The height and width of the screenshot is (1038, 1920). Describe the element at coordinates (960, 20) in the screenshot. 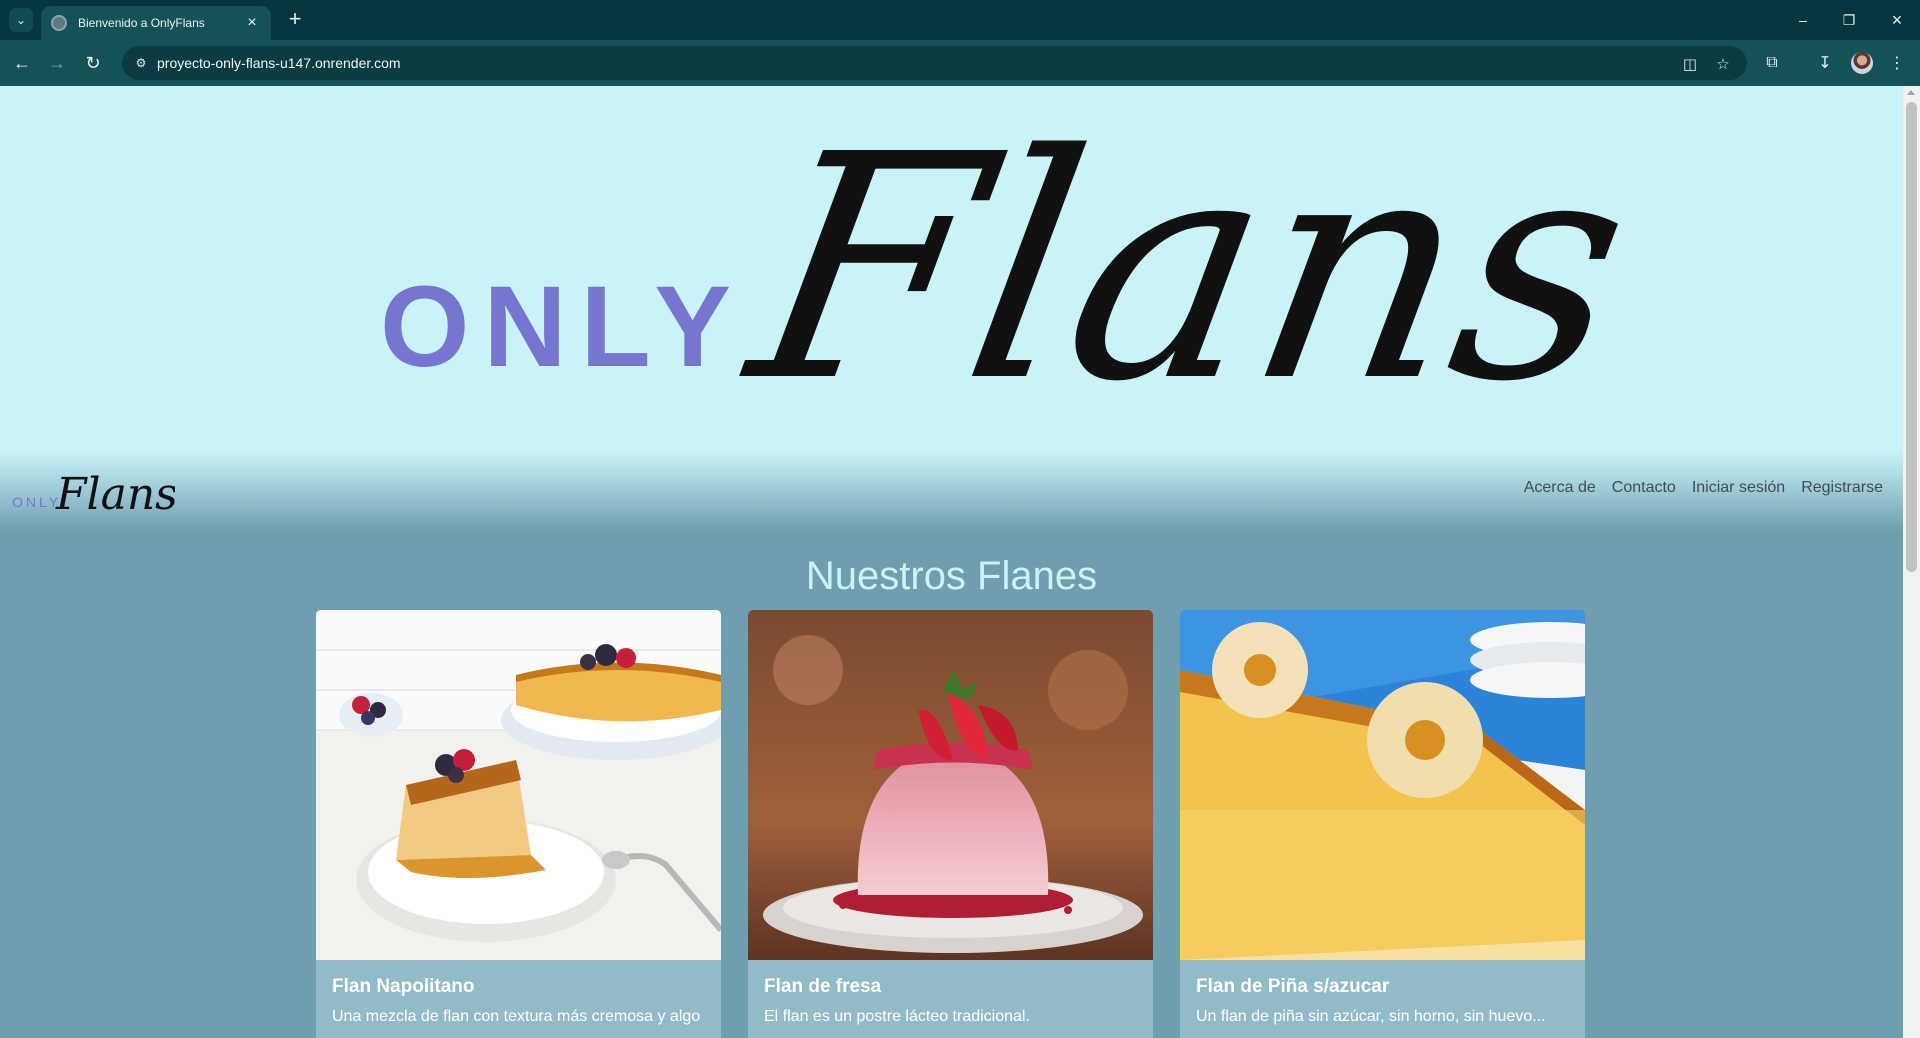

I see `tab-strip: ⌄ Bienvenido a OnlyFlans × + – ❐ ×` at that location.